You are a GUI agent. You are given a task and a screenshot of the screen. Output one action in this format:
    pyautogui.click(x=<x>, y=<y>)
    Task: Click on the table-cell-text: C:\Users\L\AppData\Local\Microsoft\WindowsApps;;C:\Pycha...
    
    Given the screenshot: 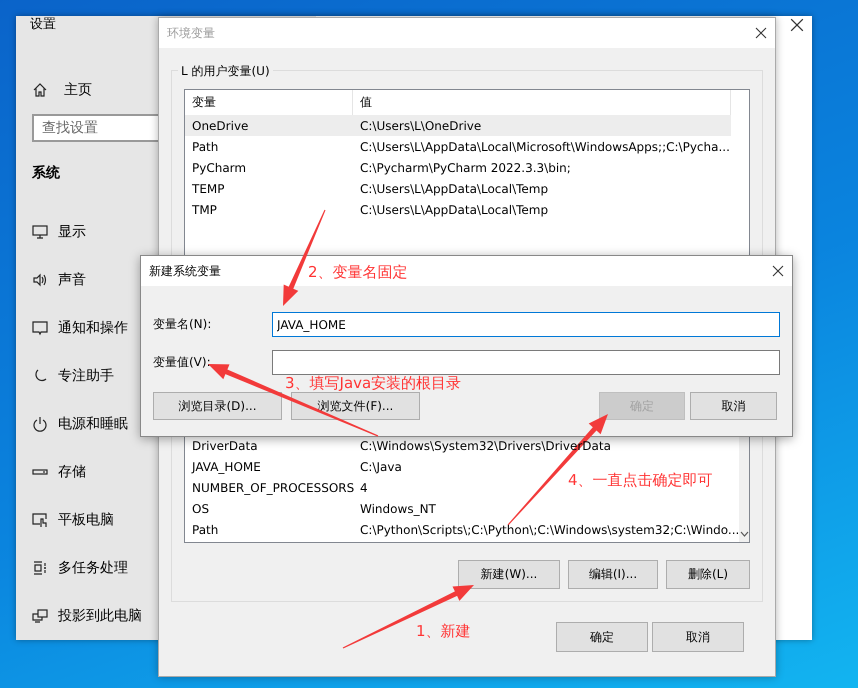 What is the action you would take?
    pyautogui.click(x=544, y=147)
    